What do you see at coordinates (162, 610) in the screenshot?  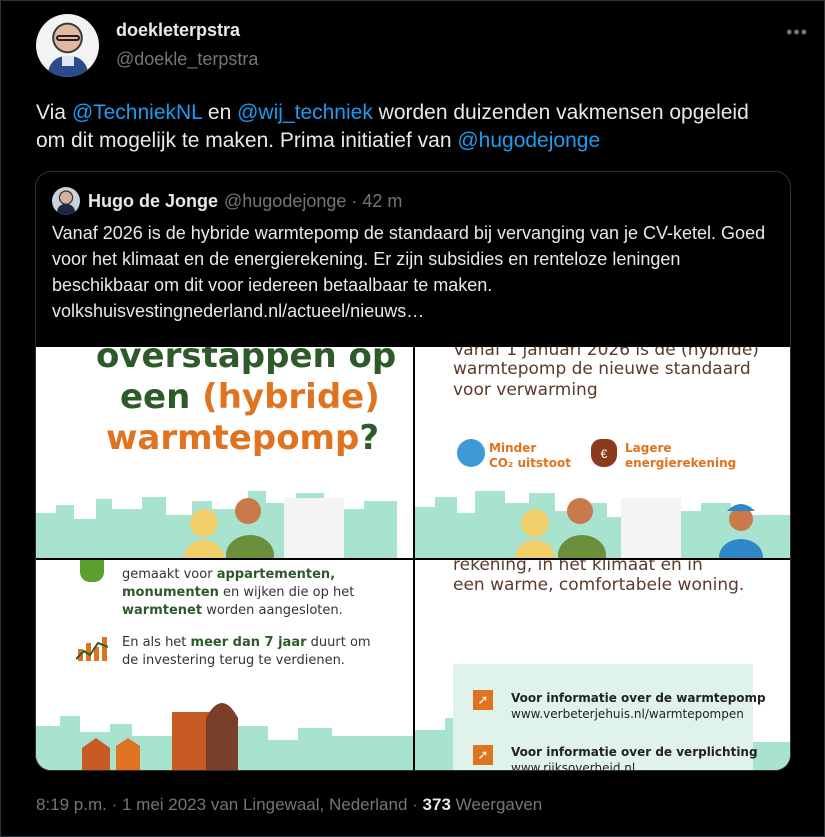 I see `text-part: warmtenet` at bounding box center [162, 610].